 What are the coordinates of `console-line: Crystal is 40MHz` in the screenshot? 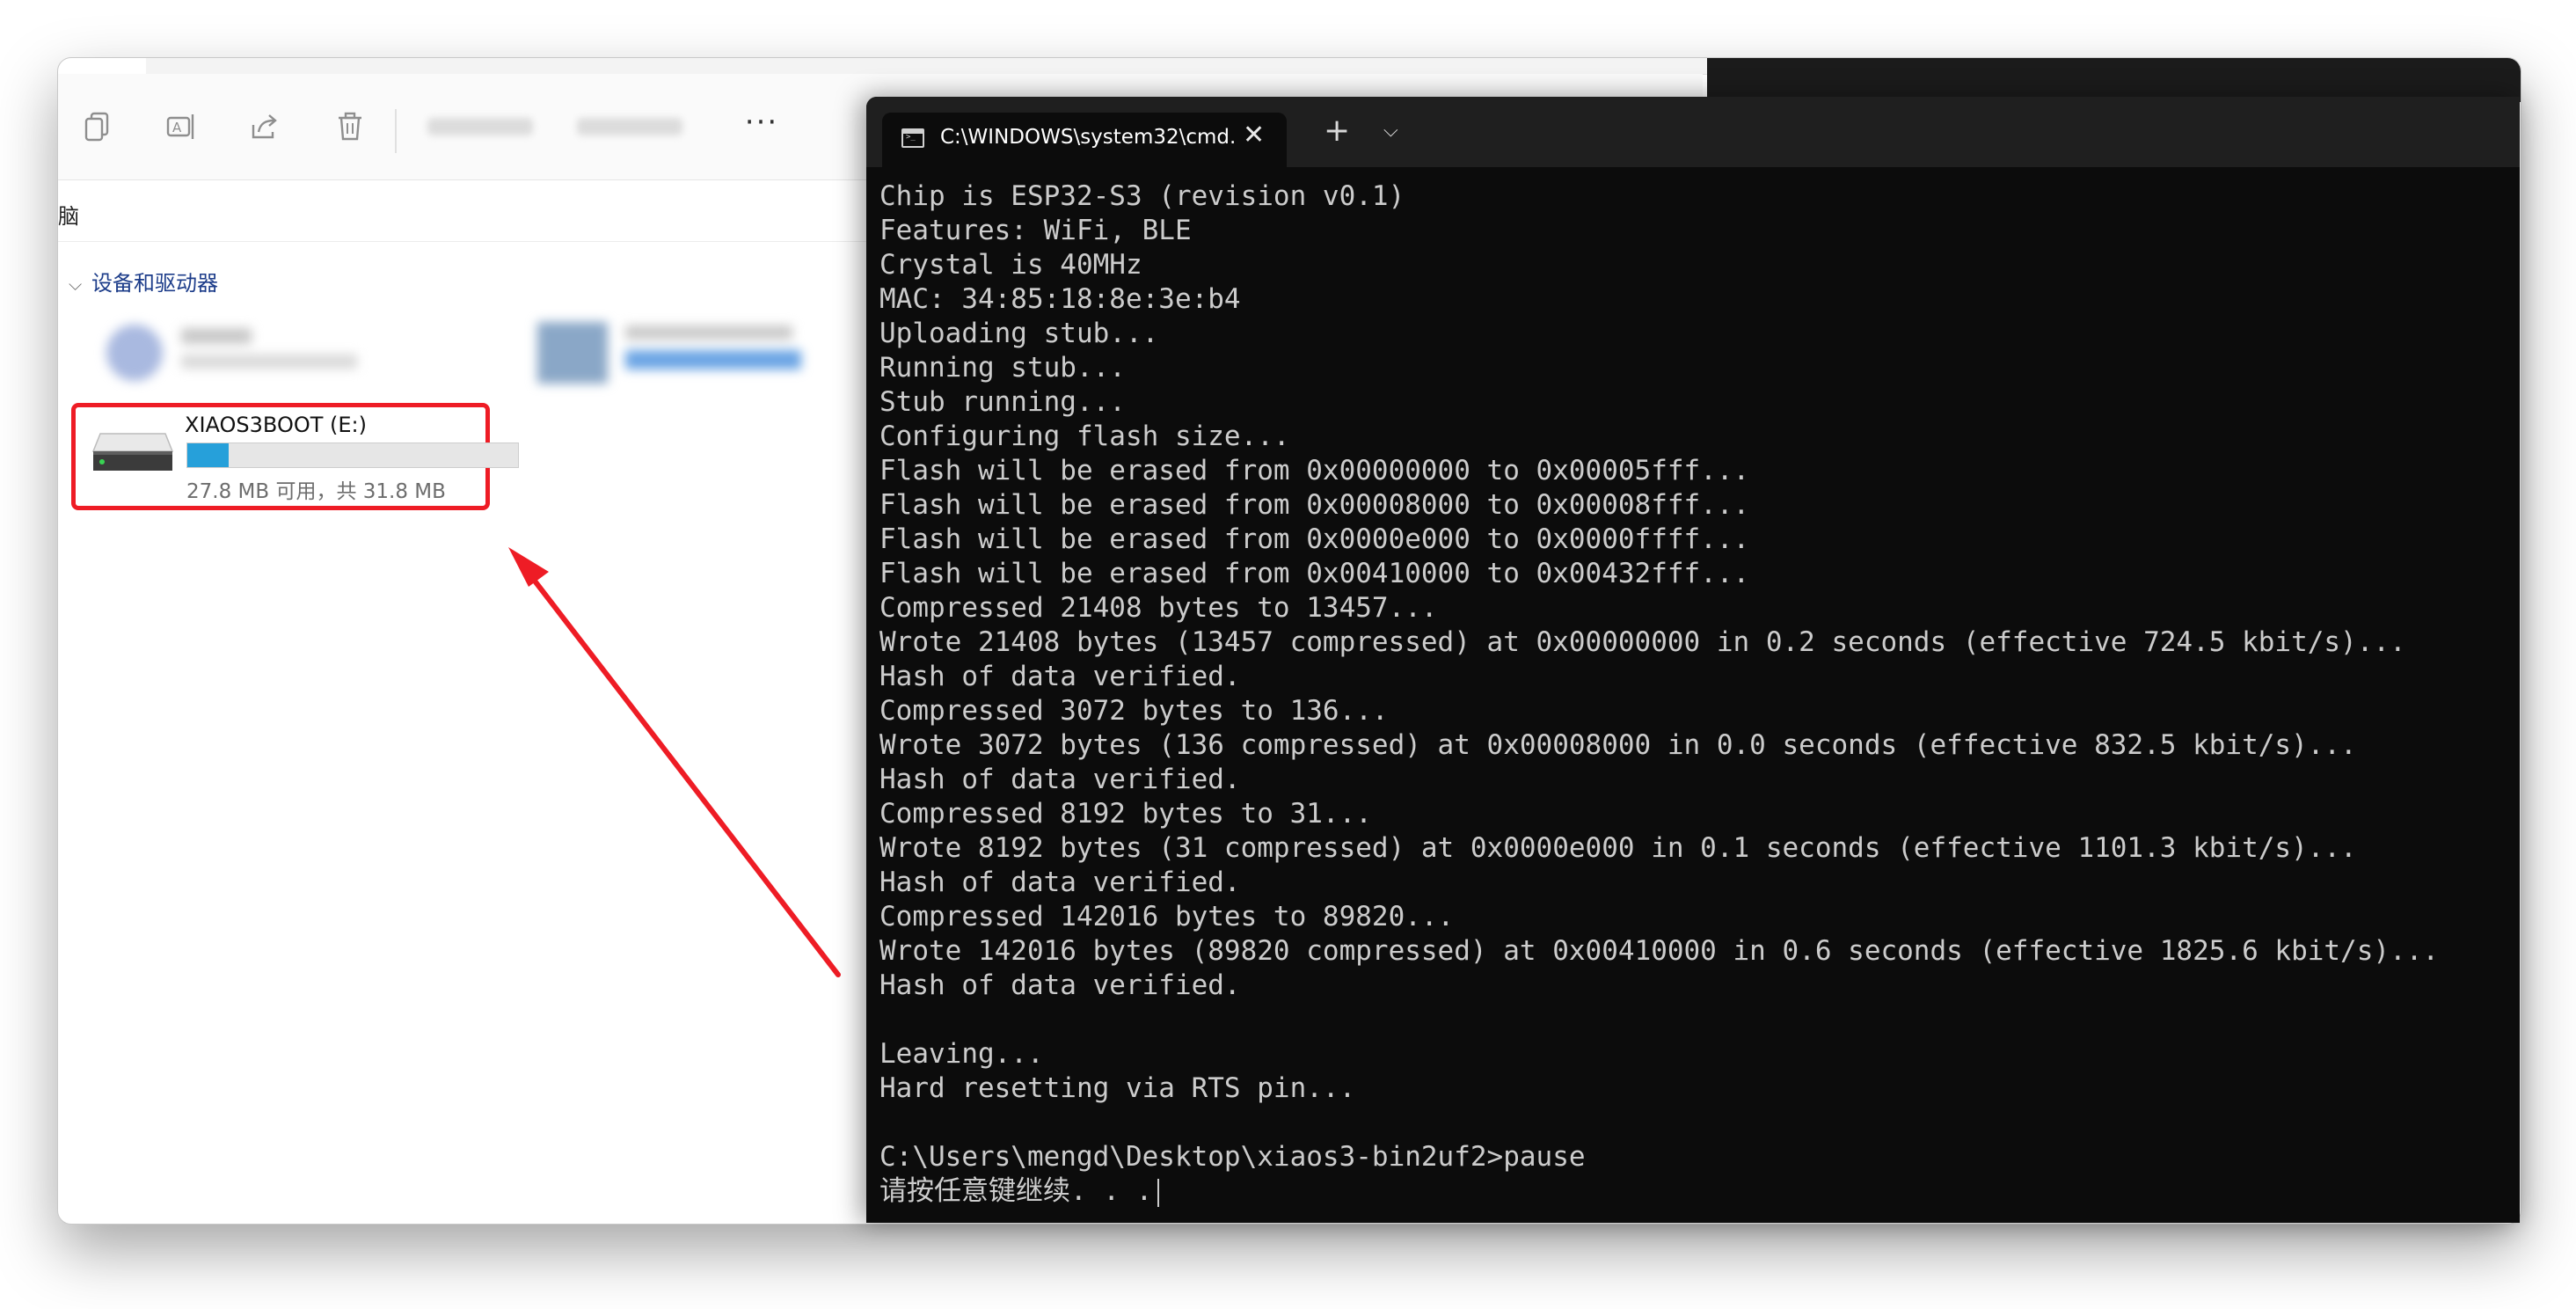 It's located at (1010, 265).